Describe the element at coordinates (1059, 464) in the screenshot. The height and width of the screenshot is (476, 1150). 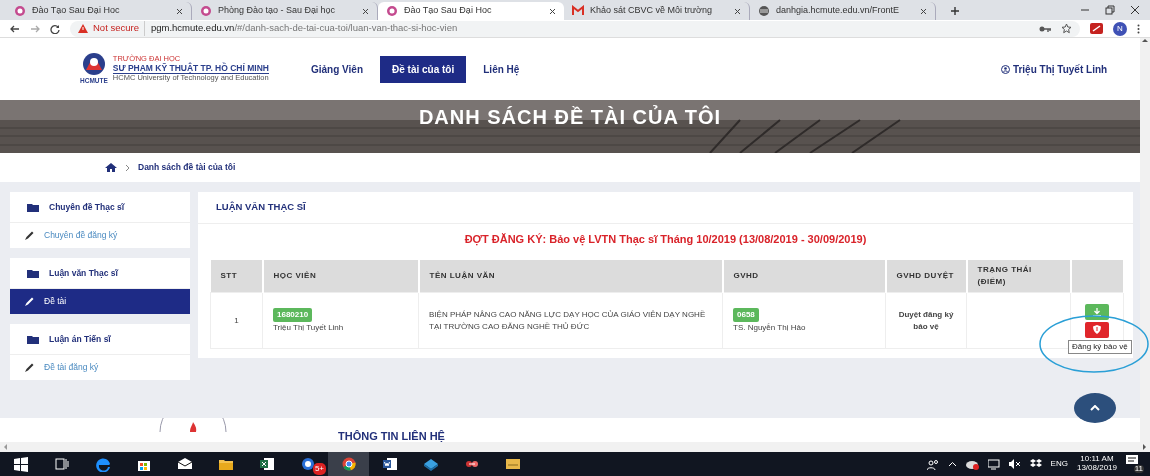
I see `language-indicator: ENG` at that location.